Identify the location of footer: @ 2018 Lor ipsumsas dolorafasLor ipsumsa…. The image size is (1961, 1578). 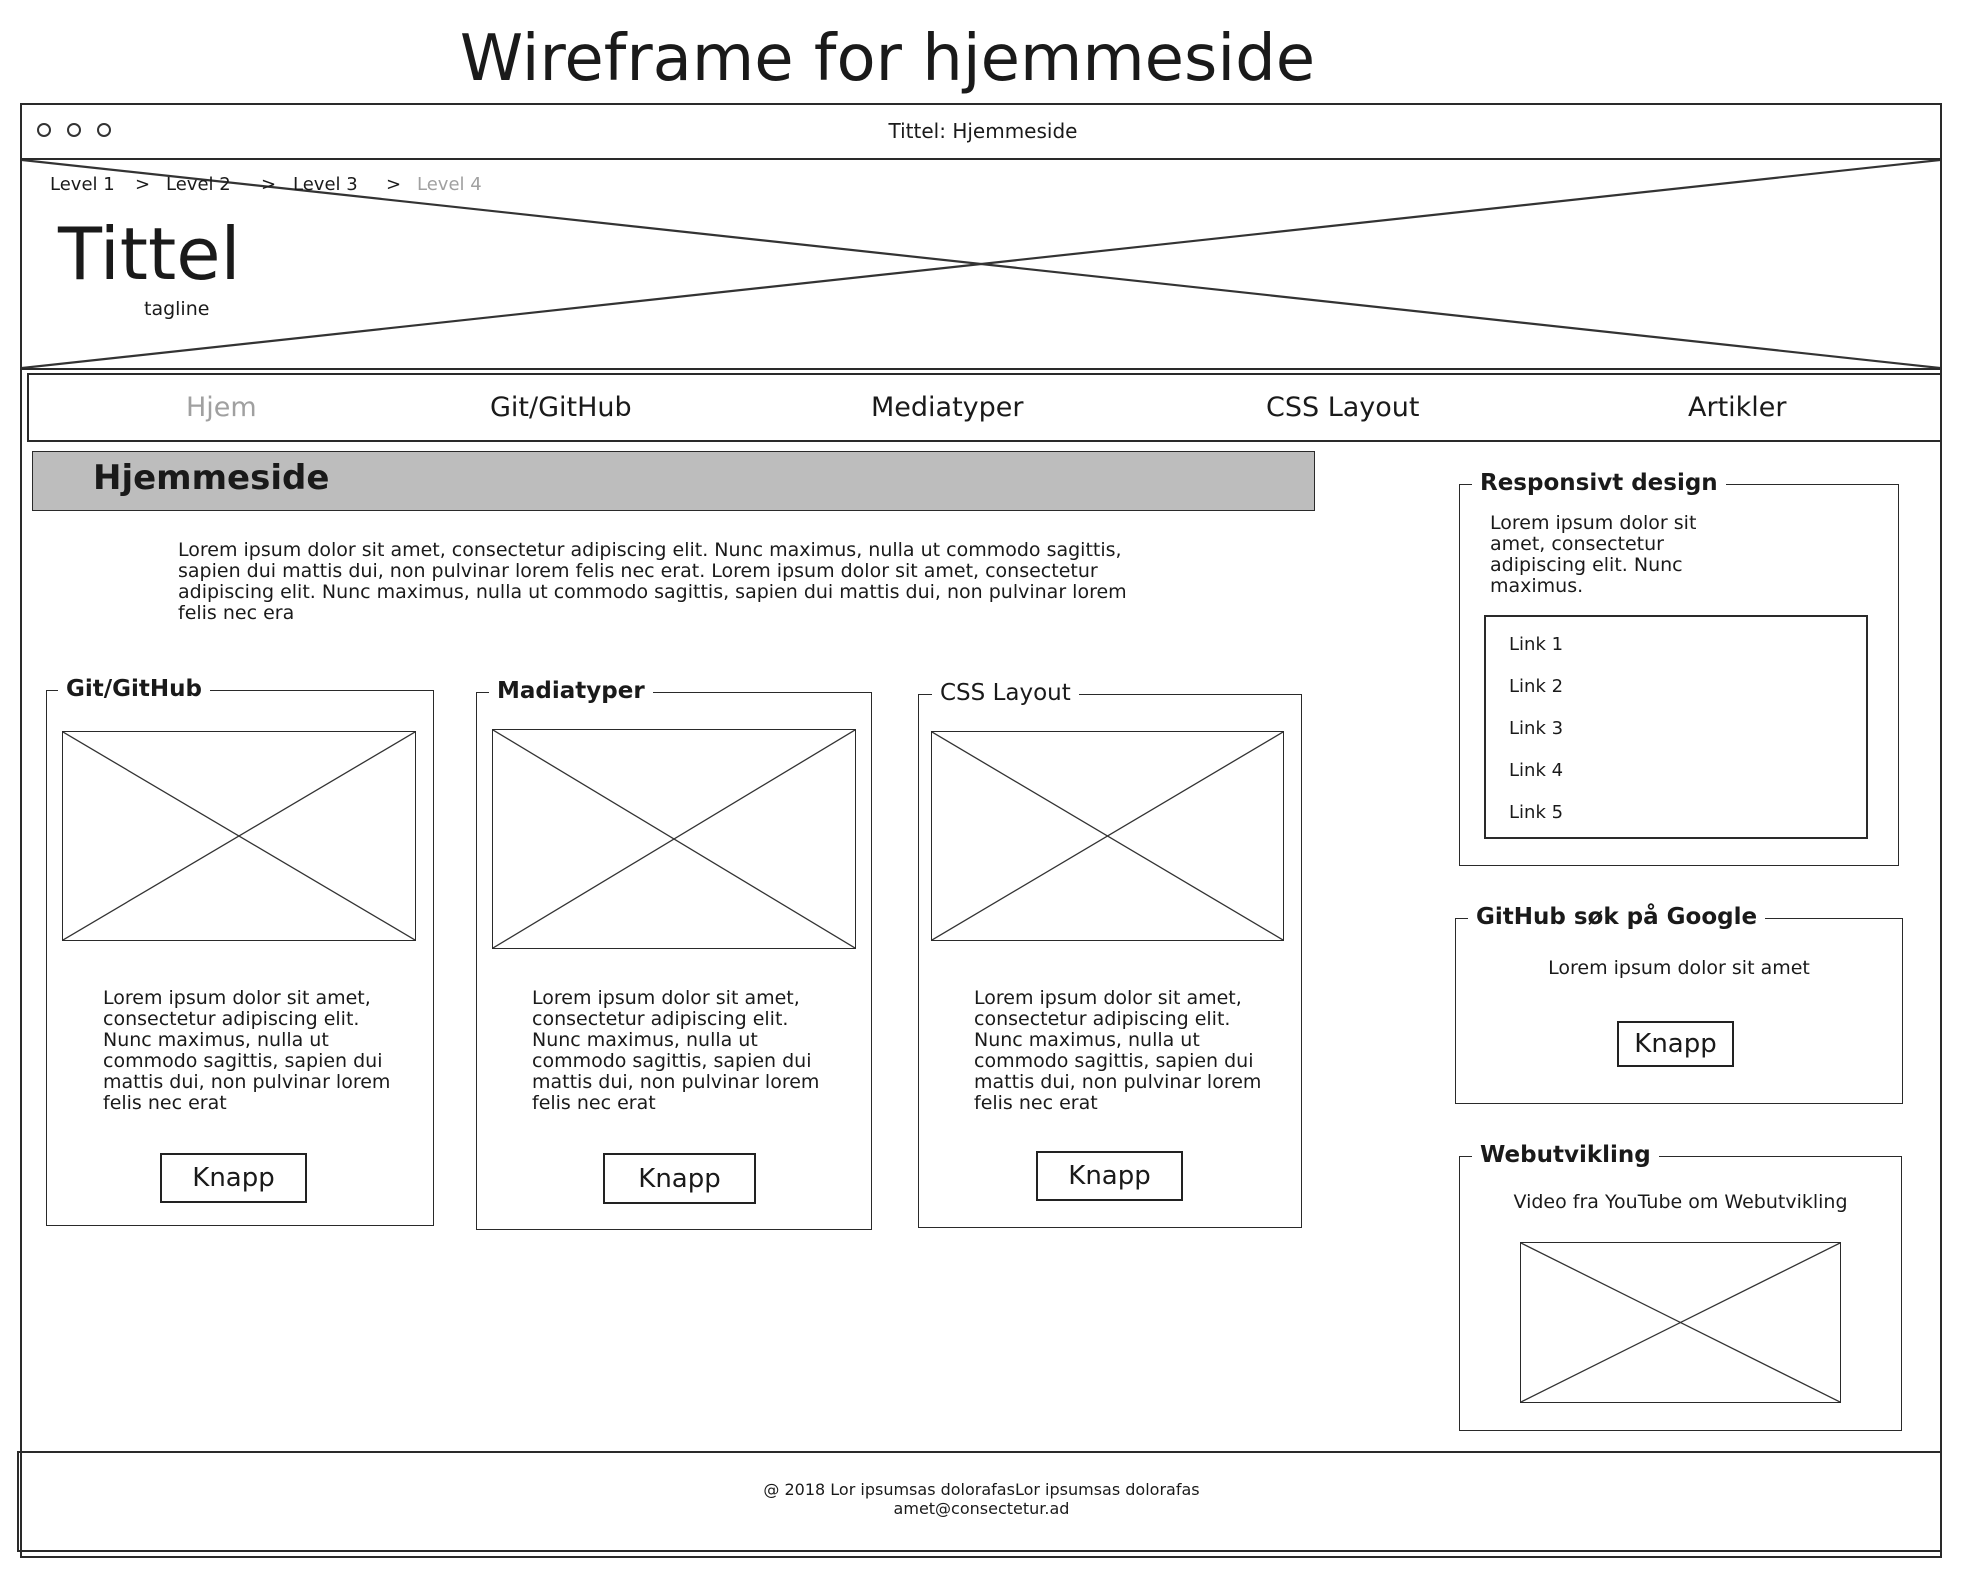
(979, 1501).